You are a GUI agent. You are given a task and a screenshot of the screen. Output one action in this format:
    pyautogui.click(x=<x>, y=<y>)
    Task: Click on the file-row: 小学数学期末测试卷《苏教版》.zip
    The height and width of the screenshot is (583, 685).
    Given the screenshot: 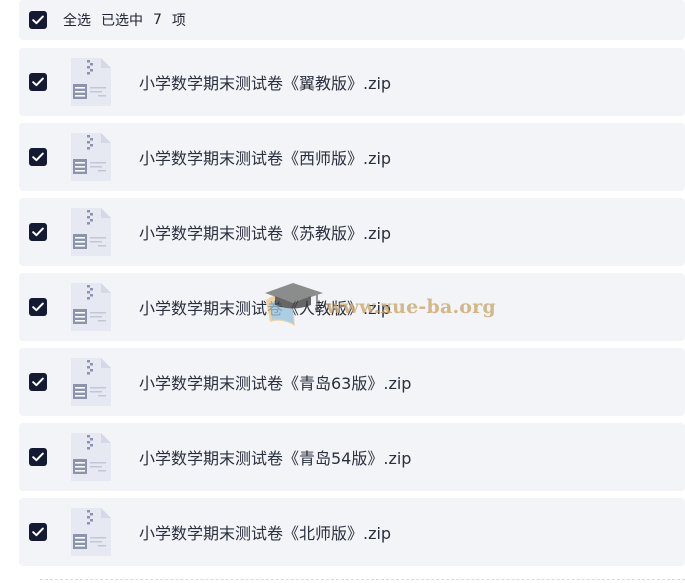 What is the action you would take?
    pyautogui.click(x=352, y=232)
    